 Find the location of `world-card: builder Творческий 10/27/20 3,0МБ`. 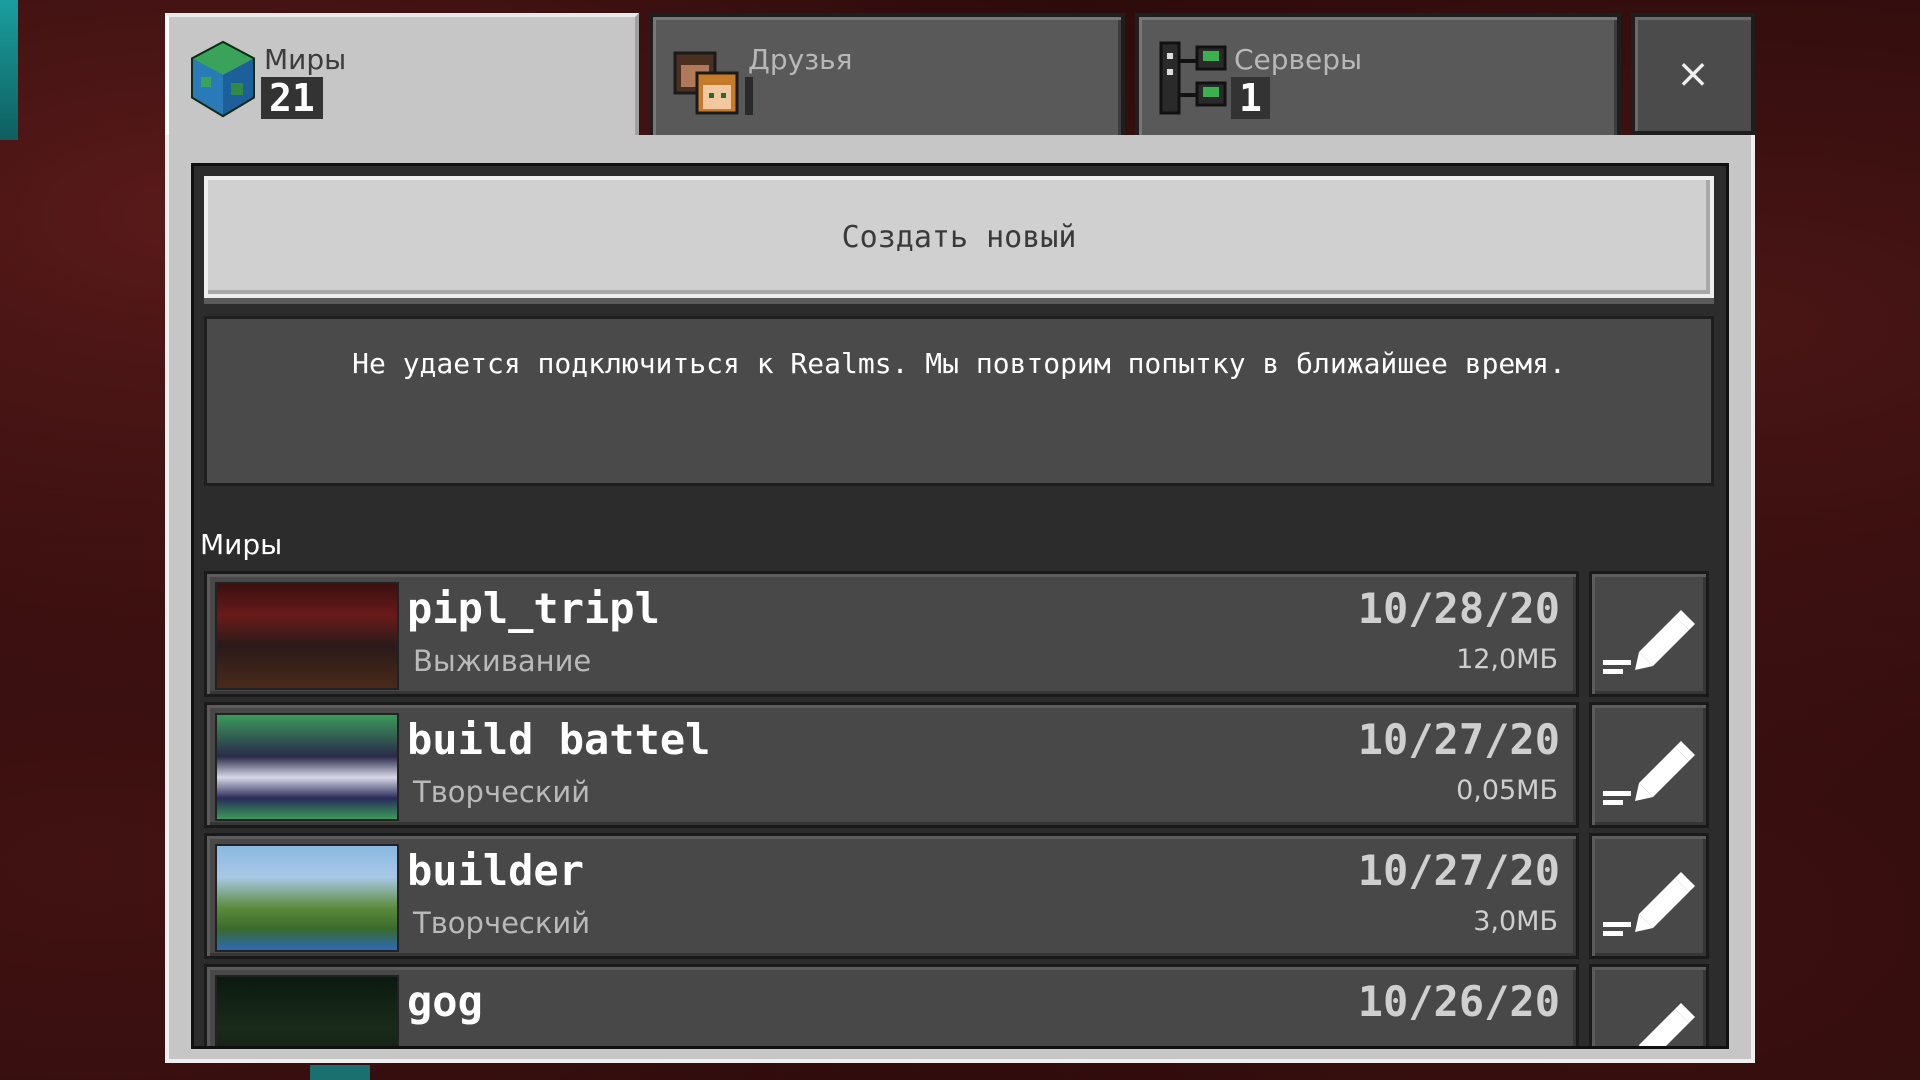

world-card: builder Творческий 10/27/20 3,0МБ is located at coordinates (891, 896).